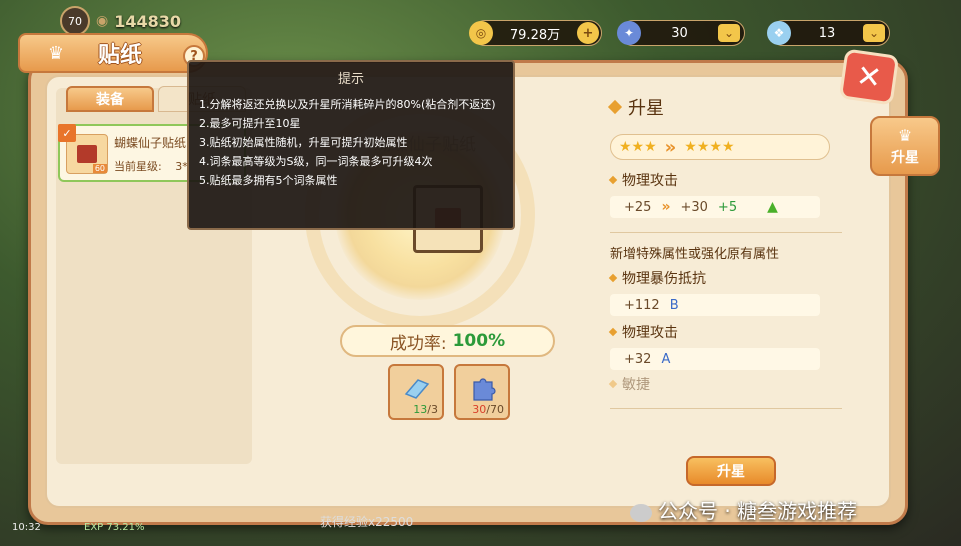 Image resolution: width=961 pixels, height=546 pixels. What do you see at coordinates (715, 305) in the screenshot?
I see `attr-row: +112 B` at bounding box center [715, 305].